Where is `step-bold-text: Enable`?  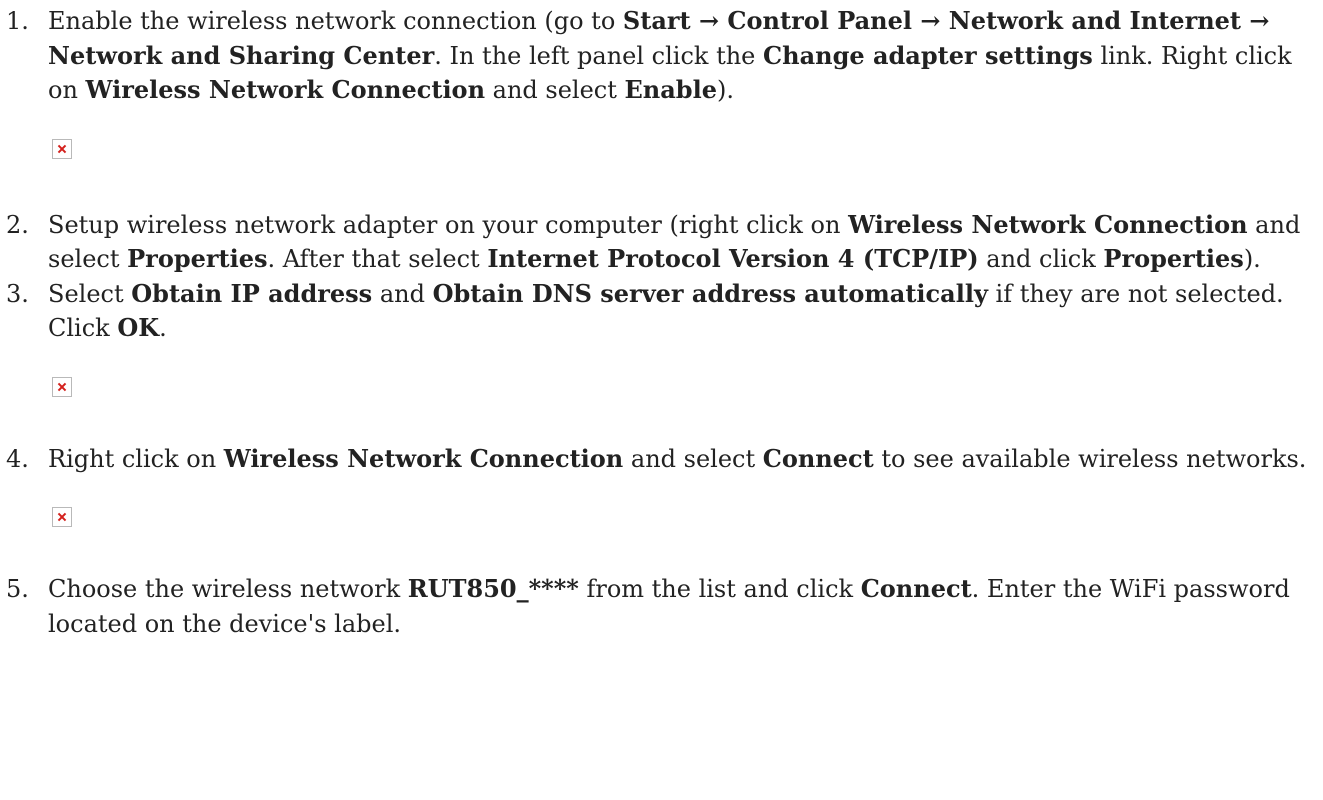
step-bold-text: Enable is located at coordinates (670, 89).